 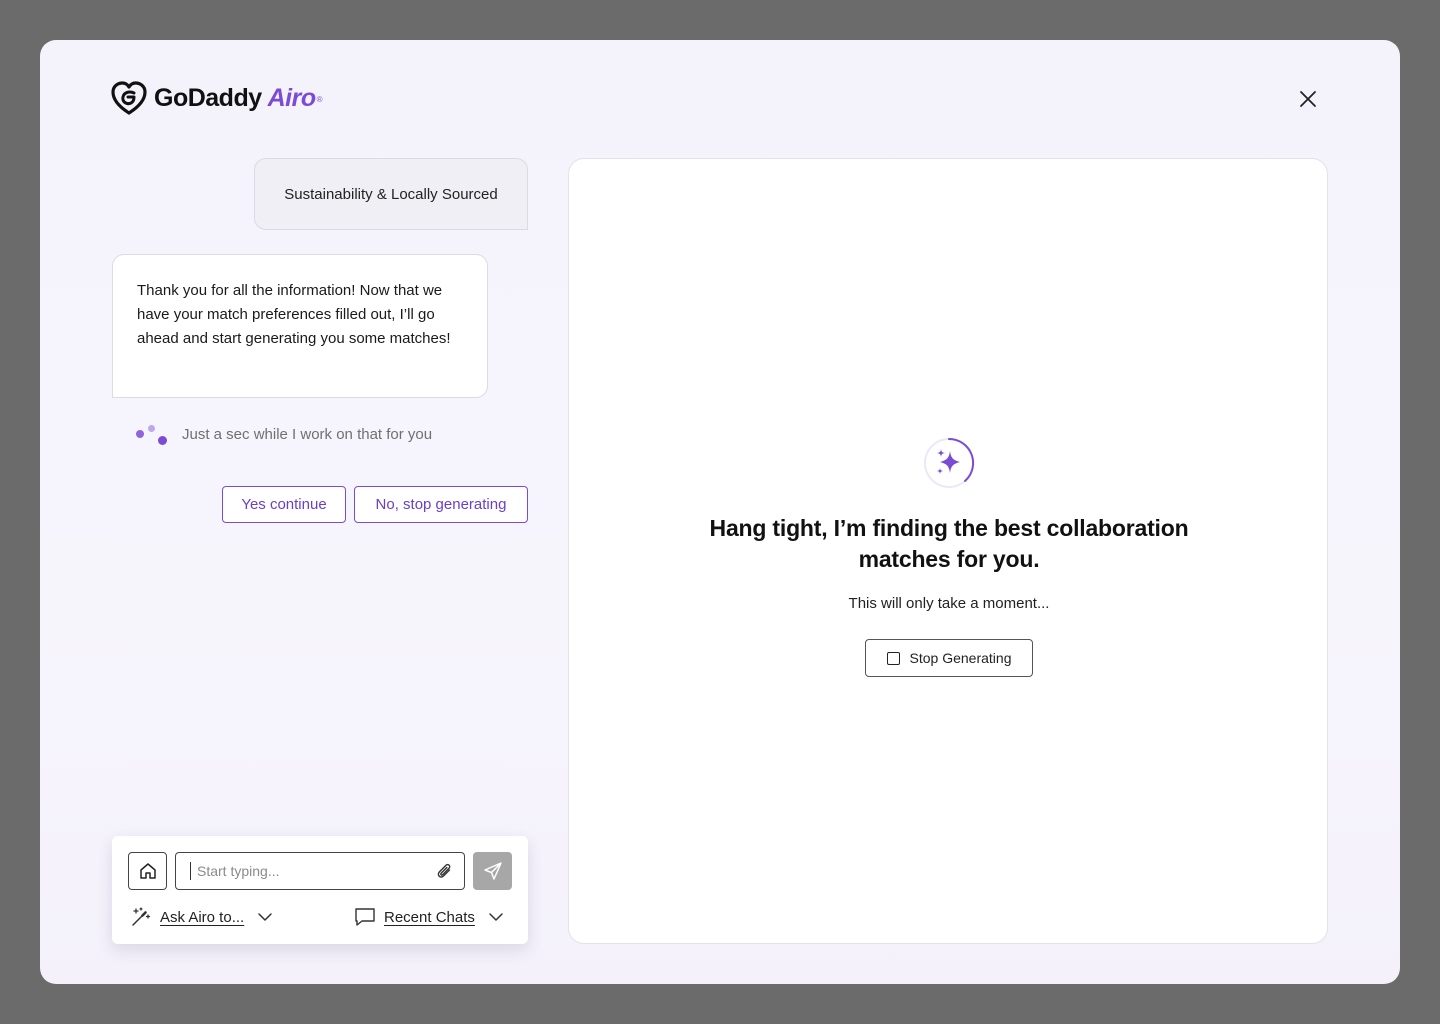 I want to click on godaddy-airo-logo: GoDaddy Airo ®, so click(x=216, y=98).